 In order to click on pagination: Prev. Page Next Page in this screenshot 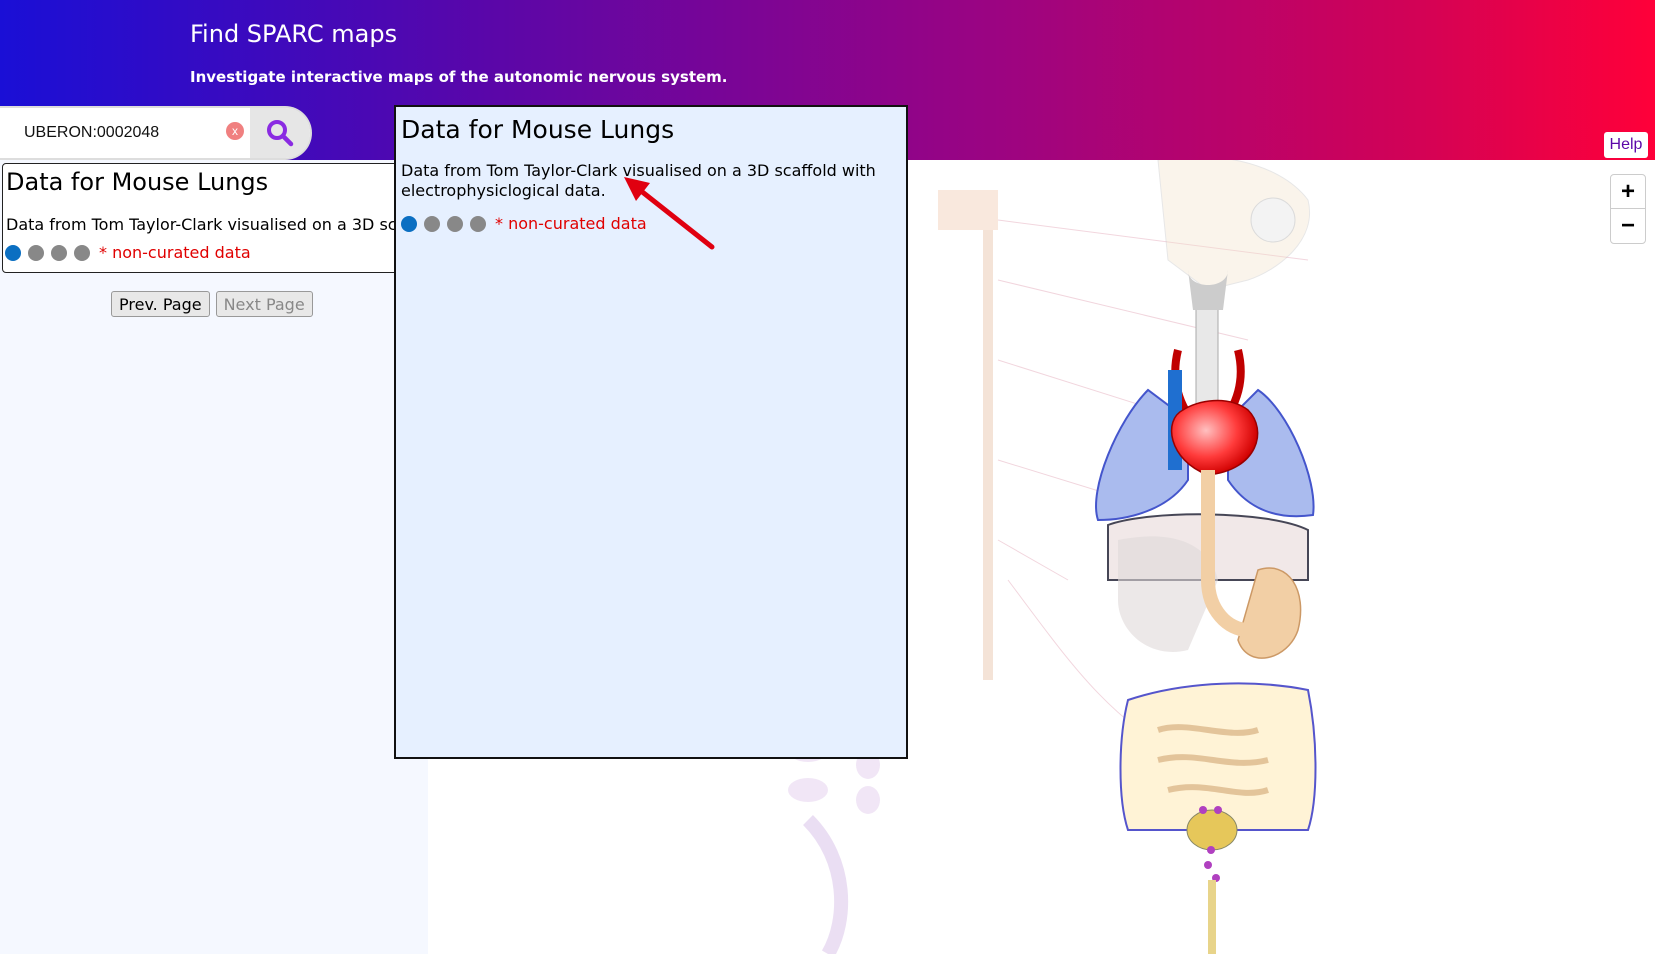, I will do `click(212, 304)`.